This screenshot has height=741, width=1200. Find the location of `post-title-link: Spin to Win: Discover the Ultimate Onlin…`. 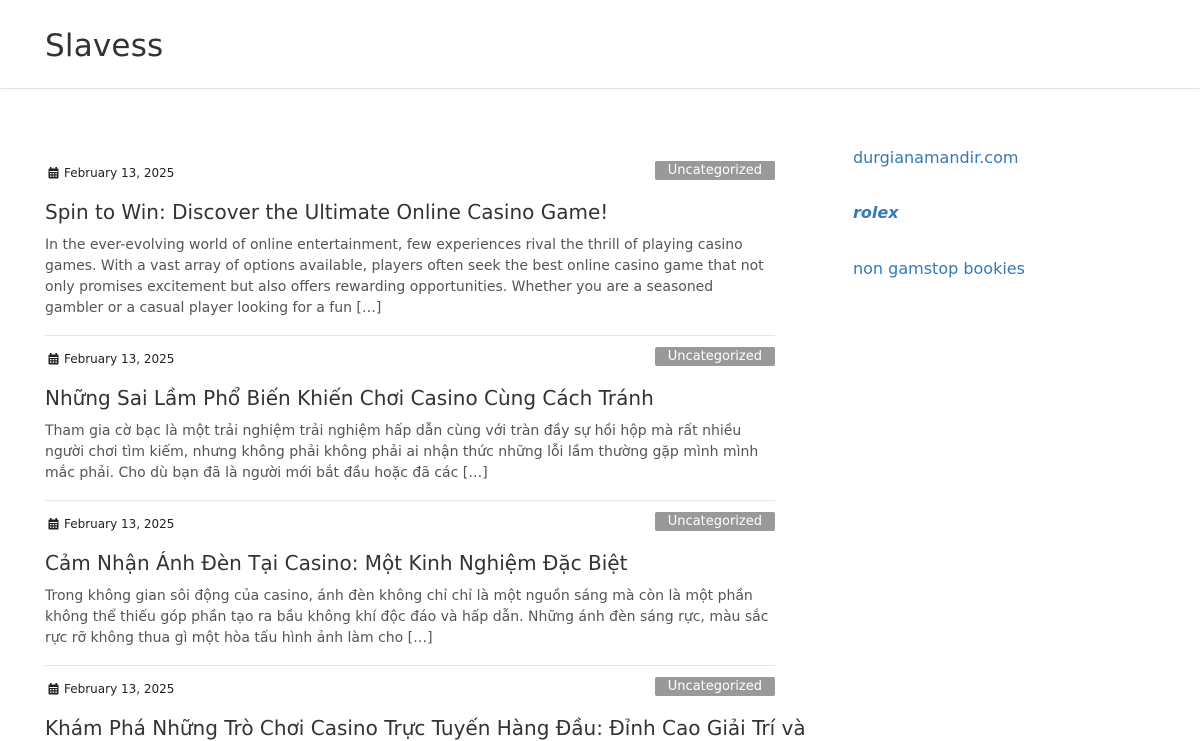

post-title-link: Spin to Win: Discover the Ultimate Onlin… is located at coordinates (410, 212).